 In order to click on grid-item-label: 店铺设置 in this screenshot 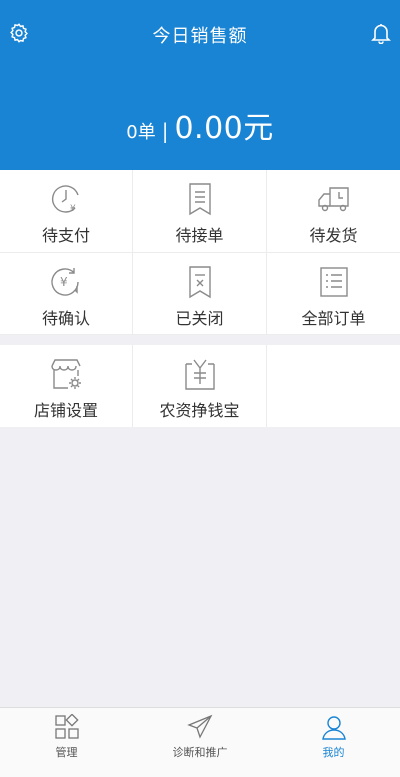, I will do `click(65, 410)`.